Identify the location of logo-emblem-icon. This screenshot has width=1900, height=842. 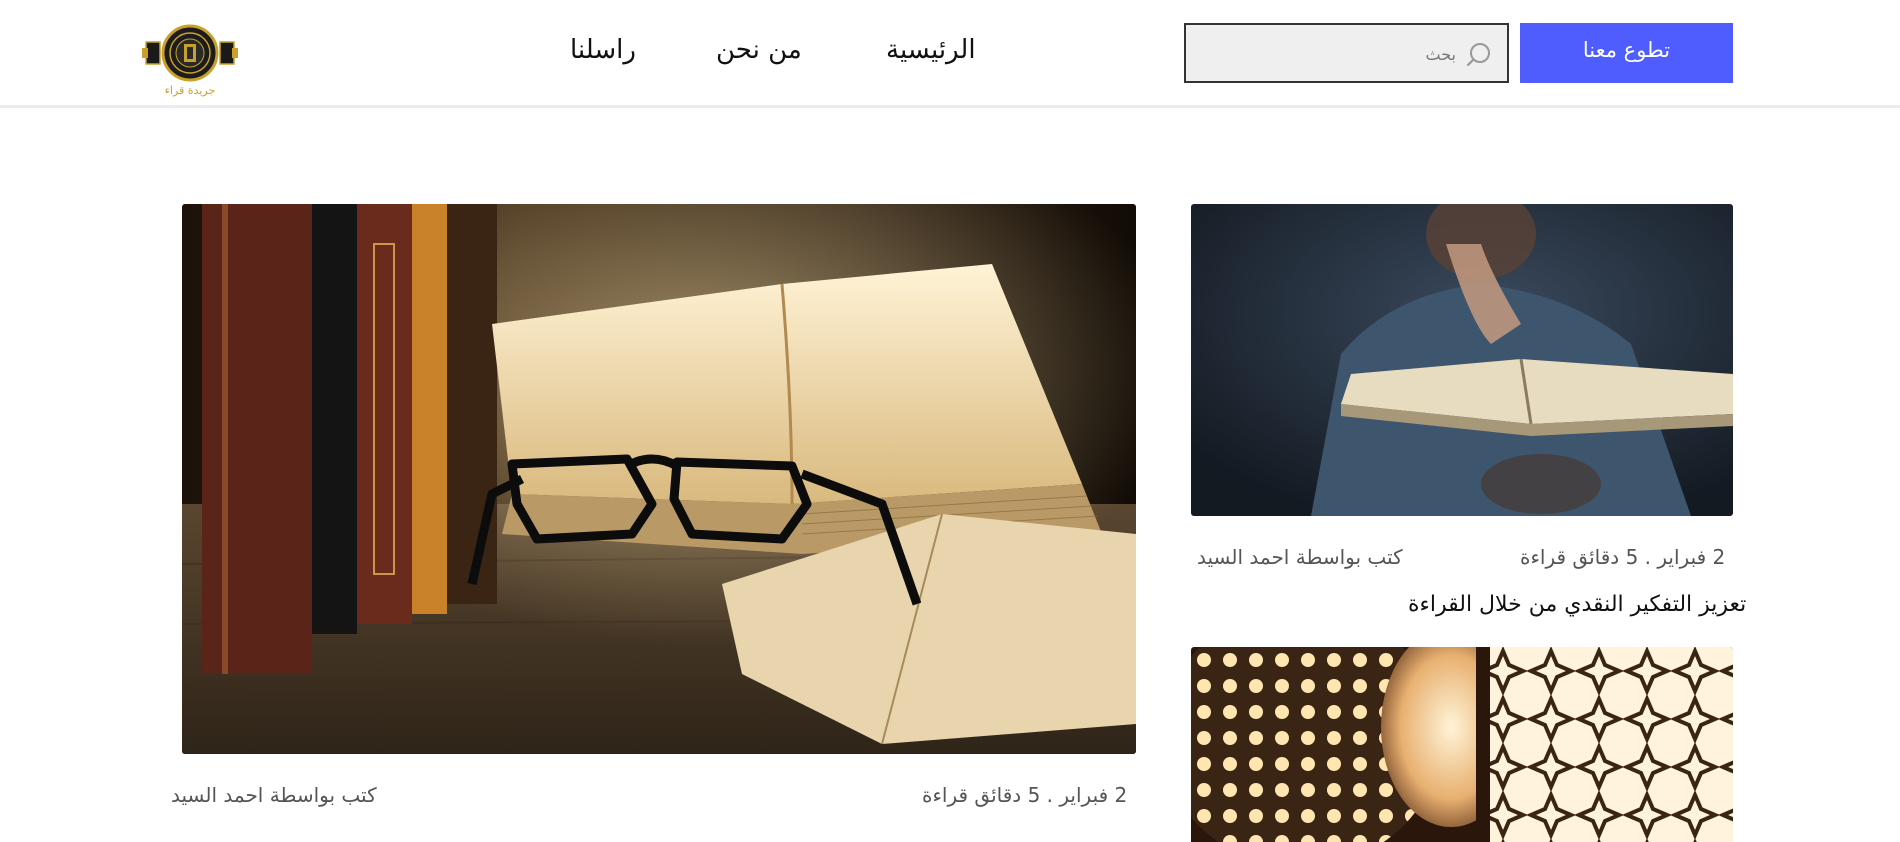
(190, 53).